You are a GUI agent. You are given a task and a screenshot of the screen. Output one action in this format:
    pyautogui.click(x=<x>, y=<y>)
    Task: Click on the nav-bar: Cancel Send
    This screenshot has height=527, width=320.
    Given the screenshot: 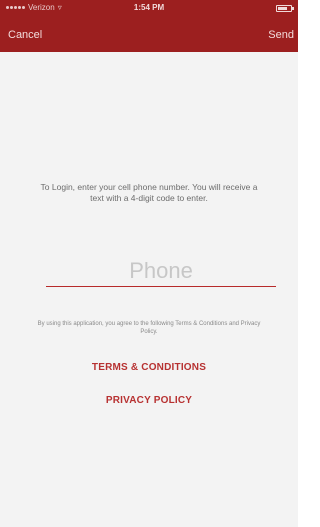 What is the action you would take?
    pyautogui.click(x=149, y=35)
    